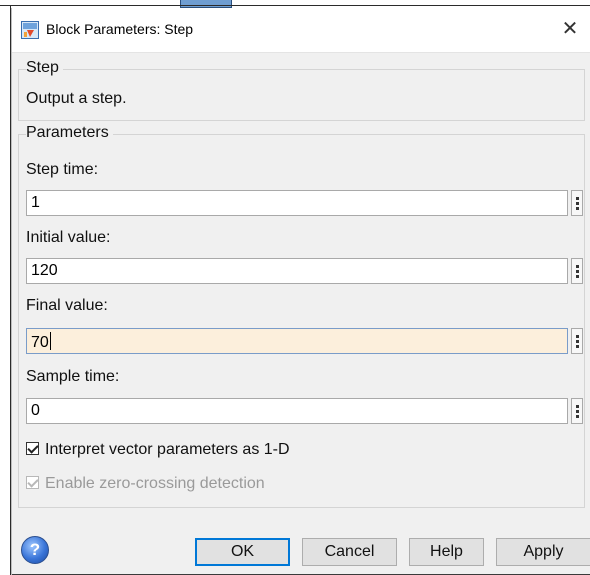  I want to click on close-icon: ✕, so click(570, 29).